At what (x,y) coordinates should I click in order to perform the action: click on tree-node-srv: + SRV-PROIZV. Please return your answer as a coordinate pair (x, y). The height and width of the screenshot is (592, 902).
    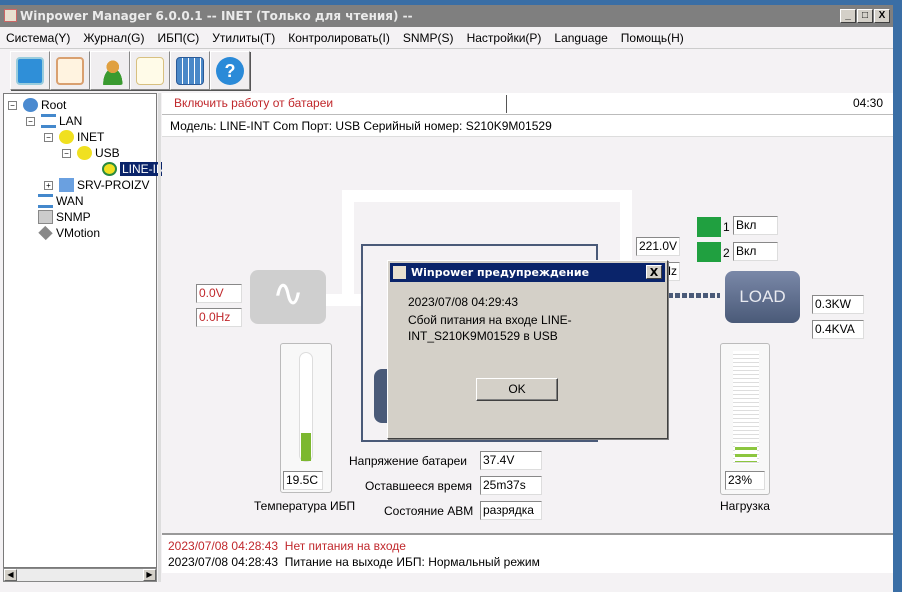
    Looking at the image, I should click on (96, 185).